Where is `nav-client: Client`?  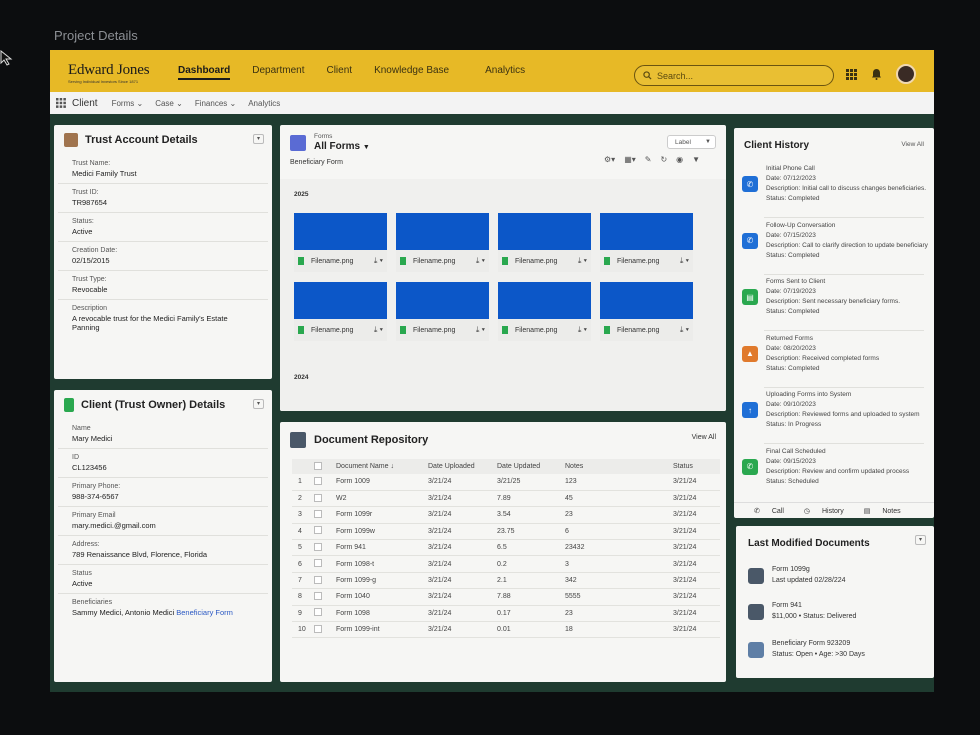 nav-client: Client is located at coordinates (339, 72).